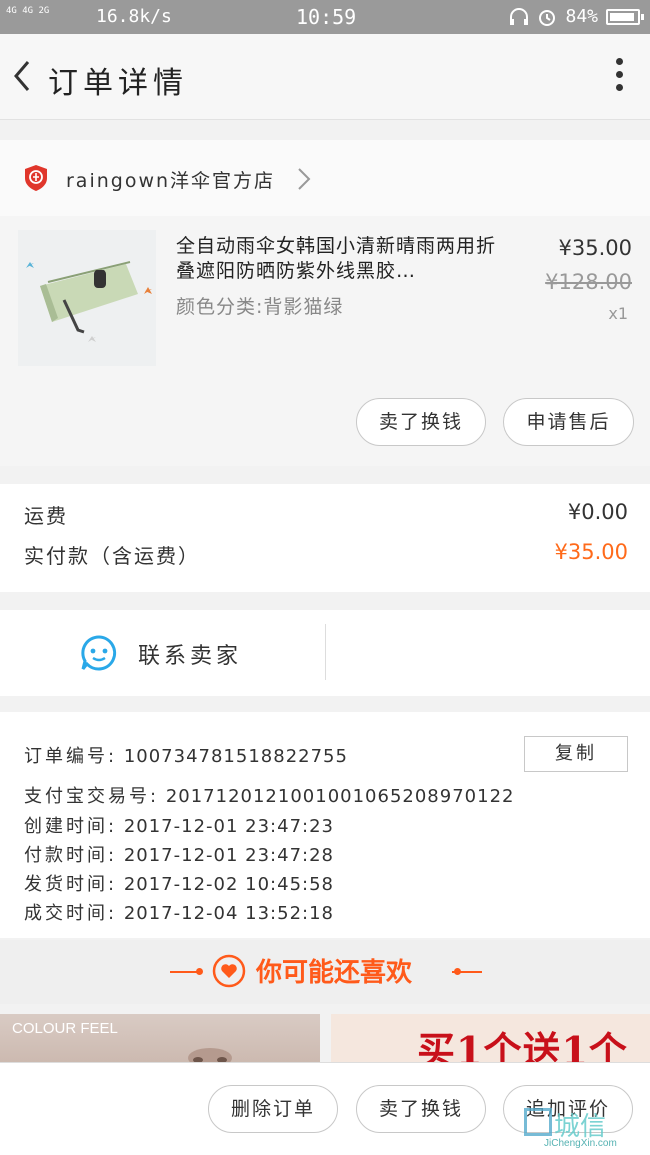 This screenshot has width=650, height=1155. What do you see at coordinates (199, 971) in the screenshot?
I see `dot-decoration` at bounding box center [199, 971].